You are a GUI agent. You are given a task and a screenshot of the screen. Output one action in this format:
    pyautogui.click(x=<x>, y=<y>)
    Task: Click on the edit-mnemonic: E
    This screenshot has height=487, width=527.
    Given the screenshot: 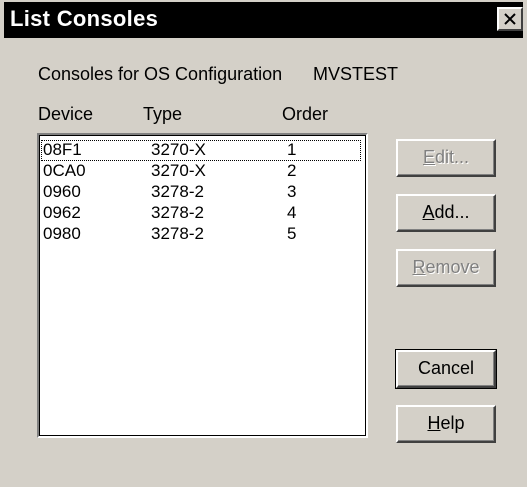 What is the action you would take?
    pyautogui.click(x=428, y=157)
    